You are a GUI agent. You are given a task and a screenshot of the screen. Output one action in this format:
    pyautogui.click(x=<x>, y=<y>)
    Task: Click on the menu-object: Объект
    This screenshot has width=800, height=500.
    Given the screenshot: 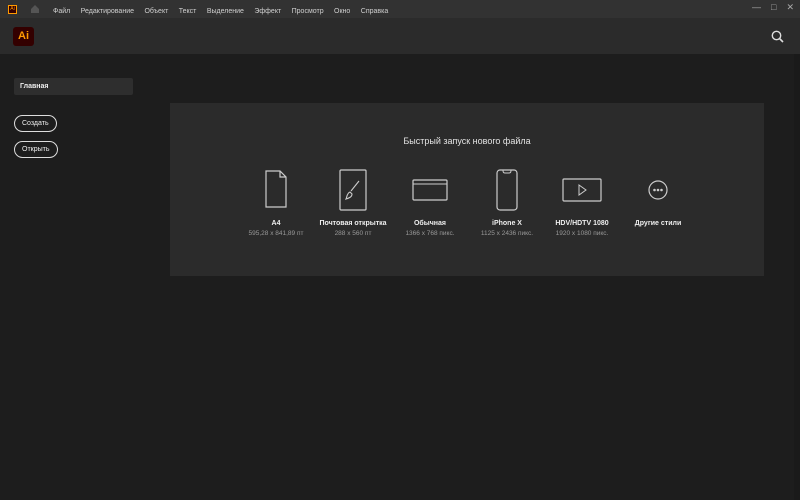 What is the action you would take?
    pyautogui.click(x=156, y=11)
    